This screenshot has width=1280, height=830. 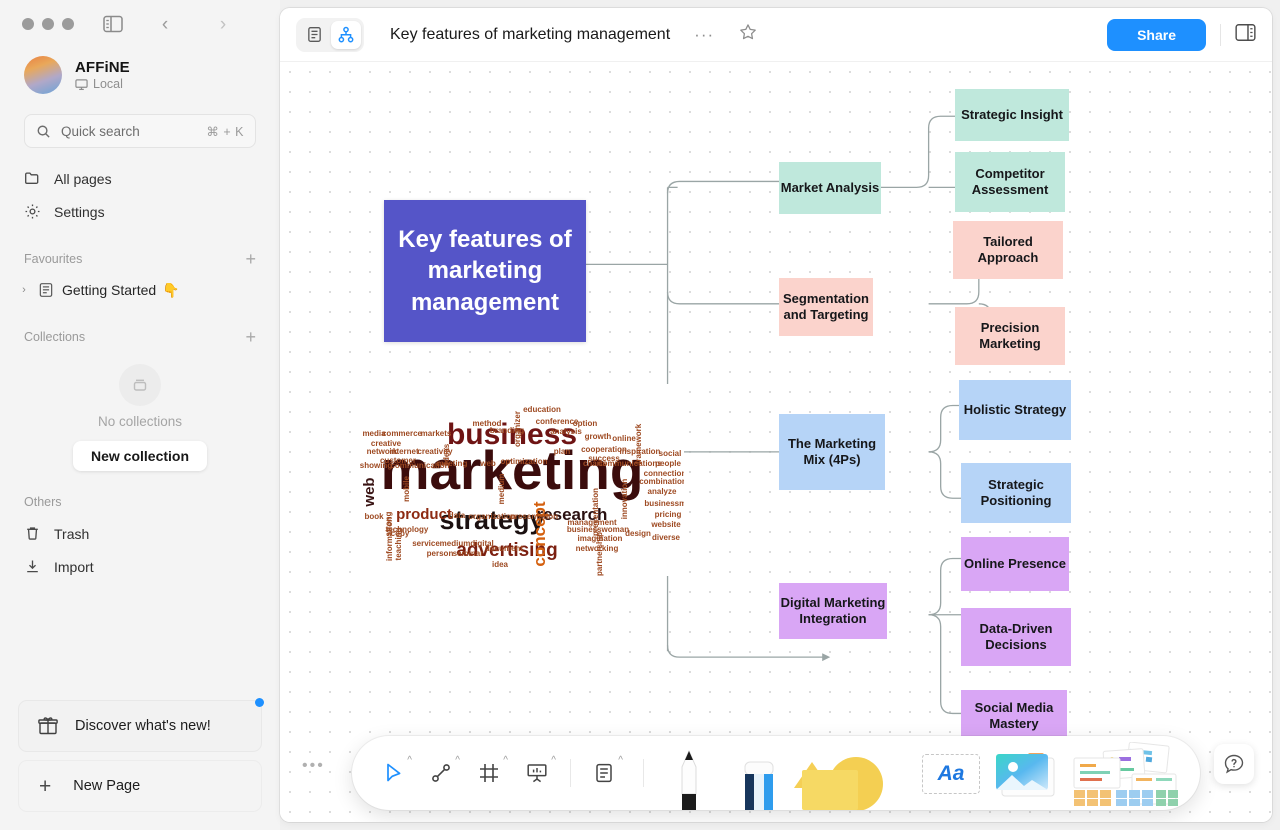 I want to click on close-window-button, so click(x=28, y=24).